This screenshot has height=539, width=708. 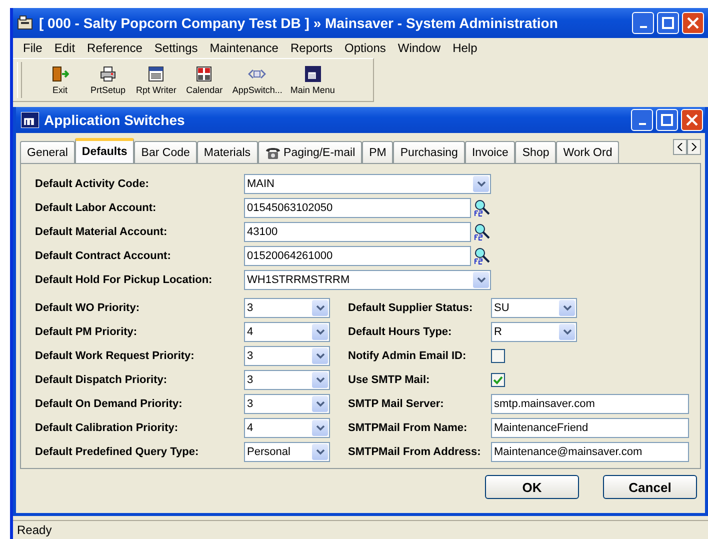 I want to click on tab: PM, so click(x=378, y=152).